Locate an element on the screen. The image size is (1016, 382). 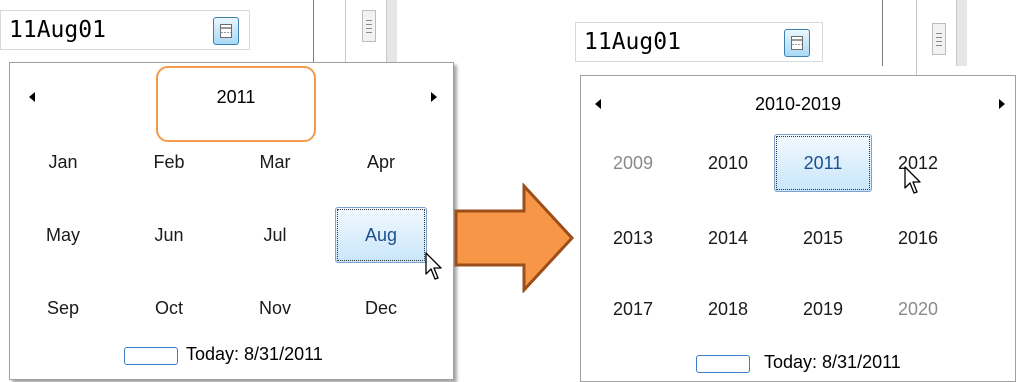
month-cell: Jun is located at coordinates (169, 235).